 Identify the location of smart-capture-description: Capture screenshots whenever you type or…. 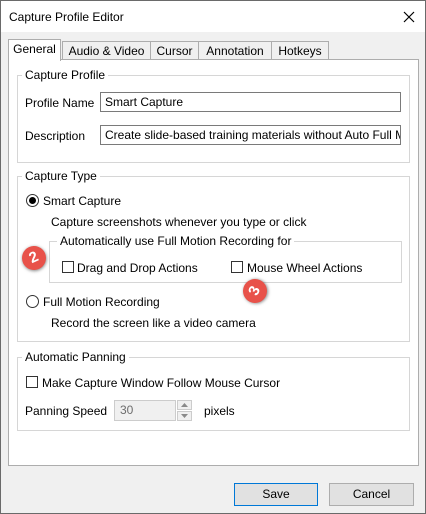
(179, 222).